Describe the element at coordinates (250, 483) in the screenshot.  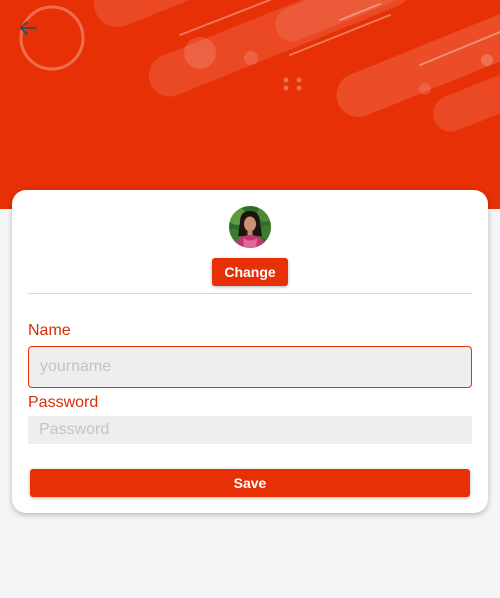
I see `save-button: Save` at that location.